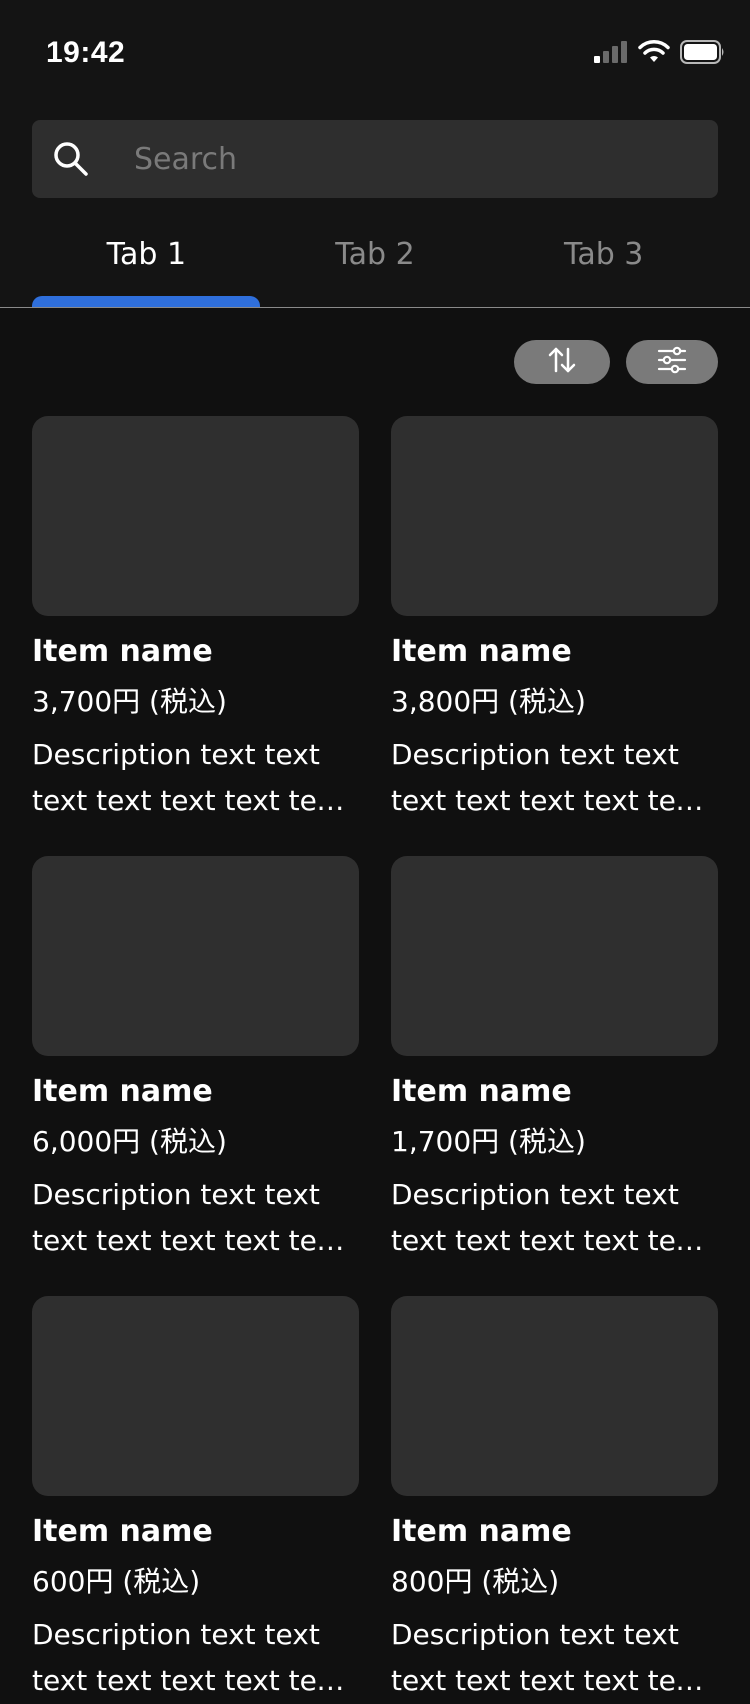 Image resolution: width=750 pixels, height=1704 pixels. Describe the element at coordinates (375, 45) in the screenshot. I see `status-bar: 19:42` at that location.